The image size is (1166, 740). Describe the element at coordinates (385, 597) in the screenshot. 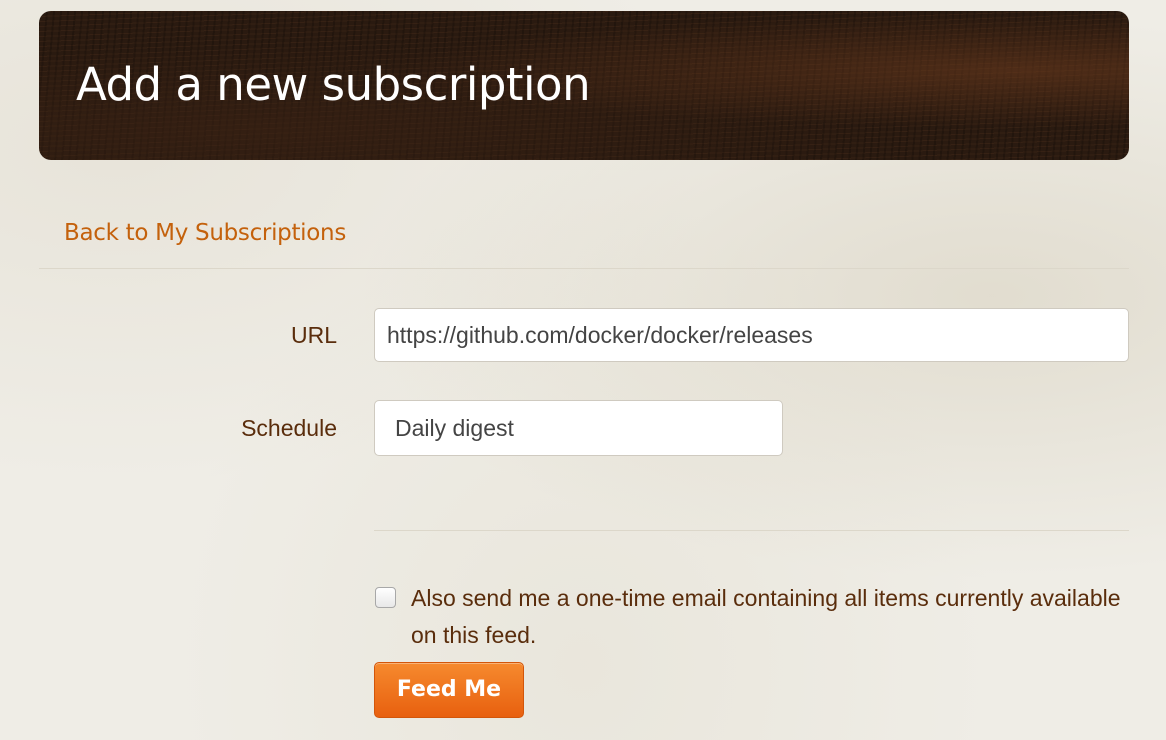

I see `one-time-email-checkbox` at that location.